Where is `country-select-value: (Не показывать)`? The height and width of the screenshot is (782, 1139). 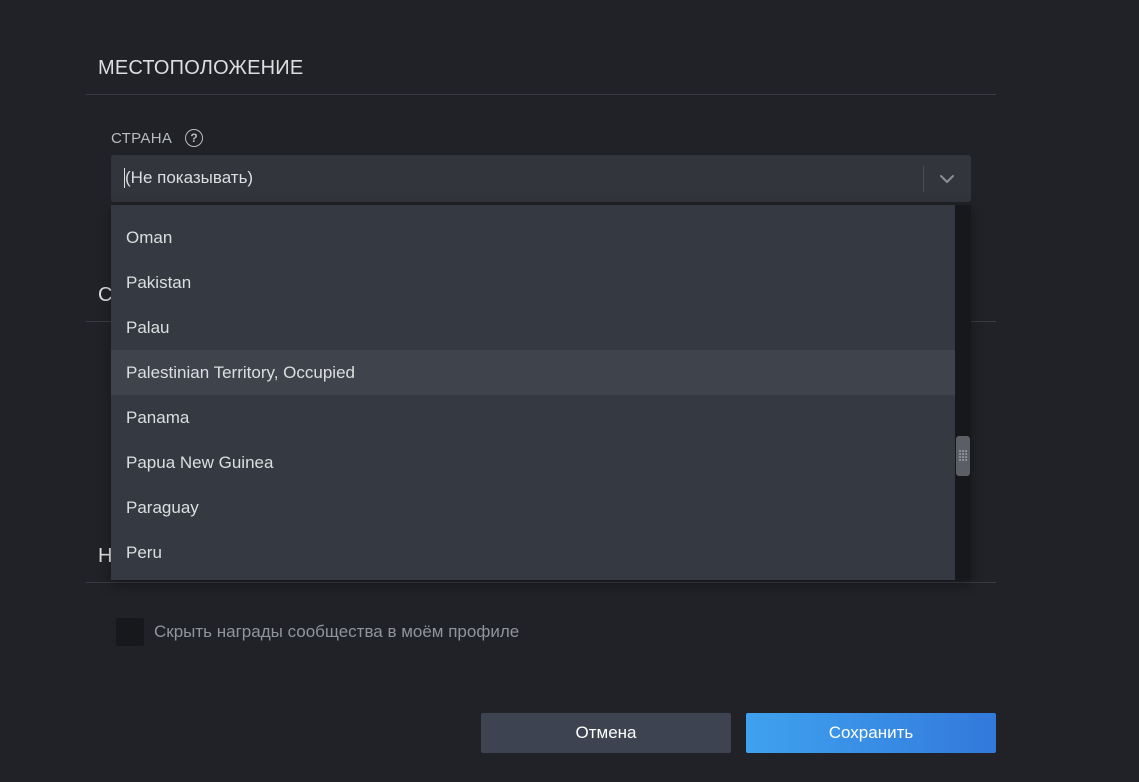
country-select-value: (Не показывать) is located at coordinates (189, 177).